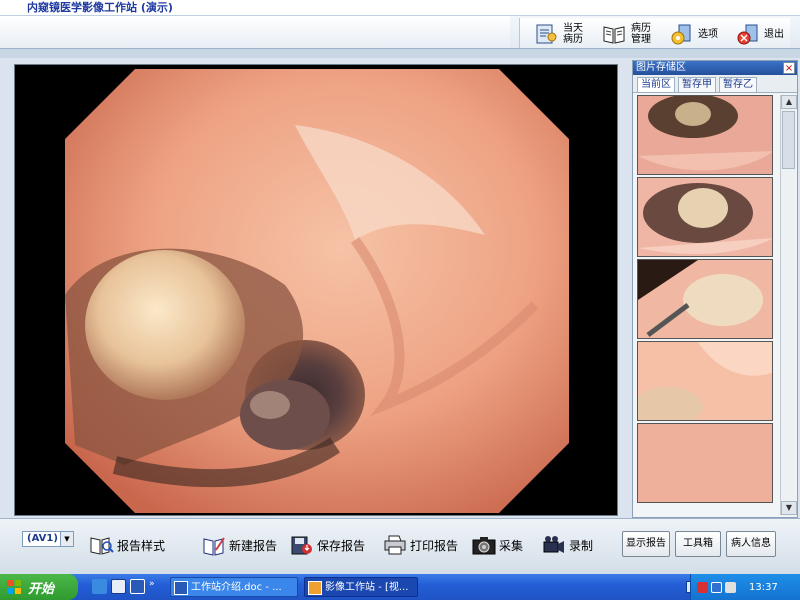 This screenshot has height=600, width=800. Describe the element at coordinates (434, 545) in the screenshot. I see `print-report-label: 打印报告` at that location.